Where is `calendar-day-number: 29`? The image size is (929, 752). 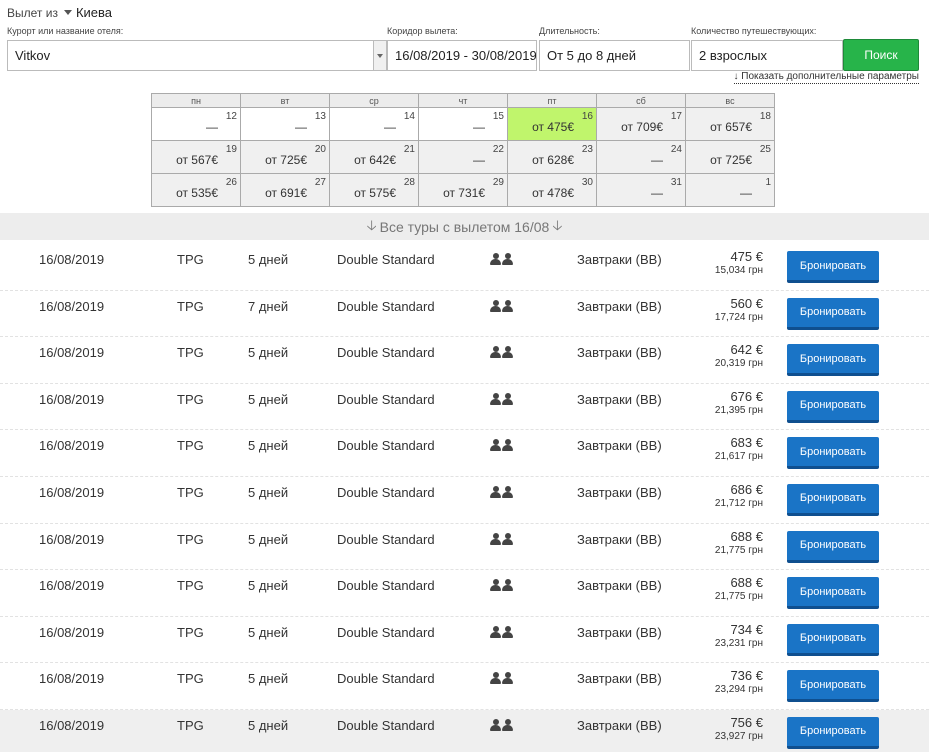
calendar-day-number: 29 is located at coordinates (498, 182).